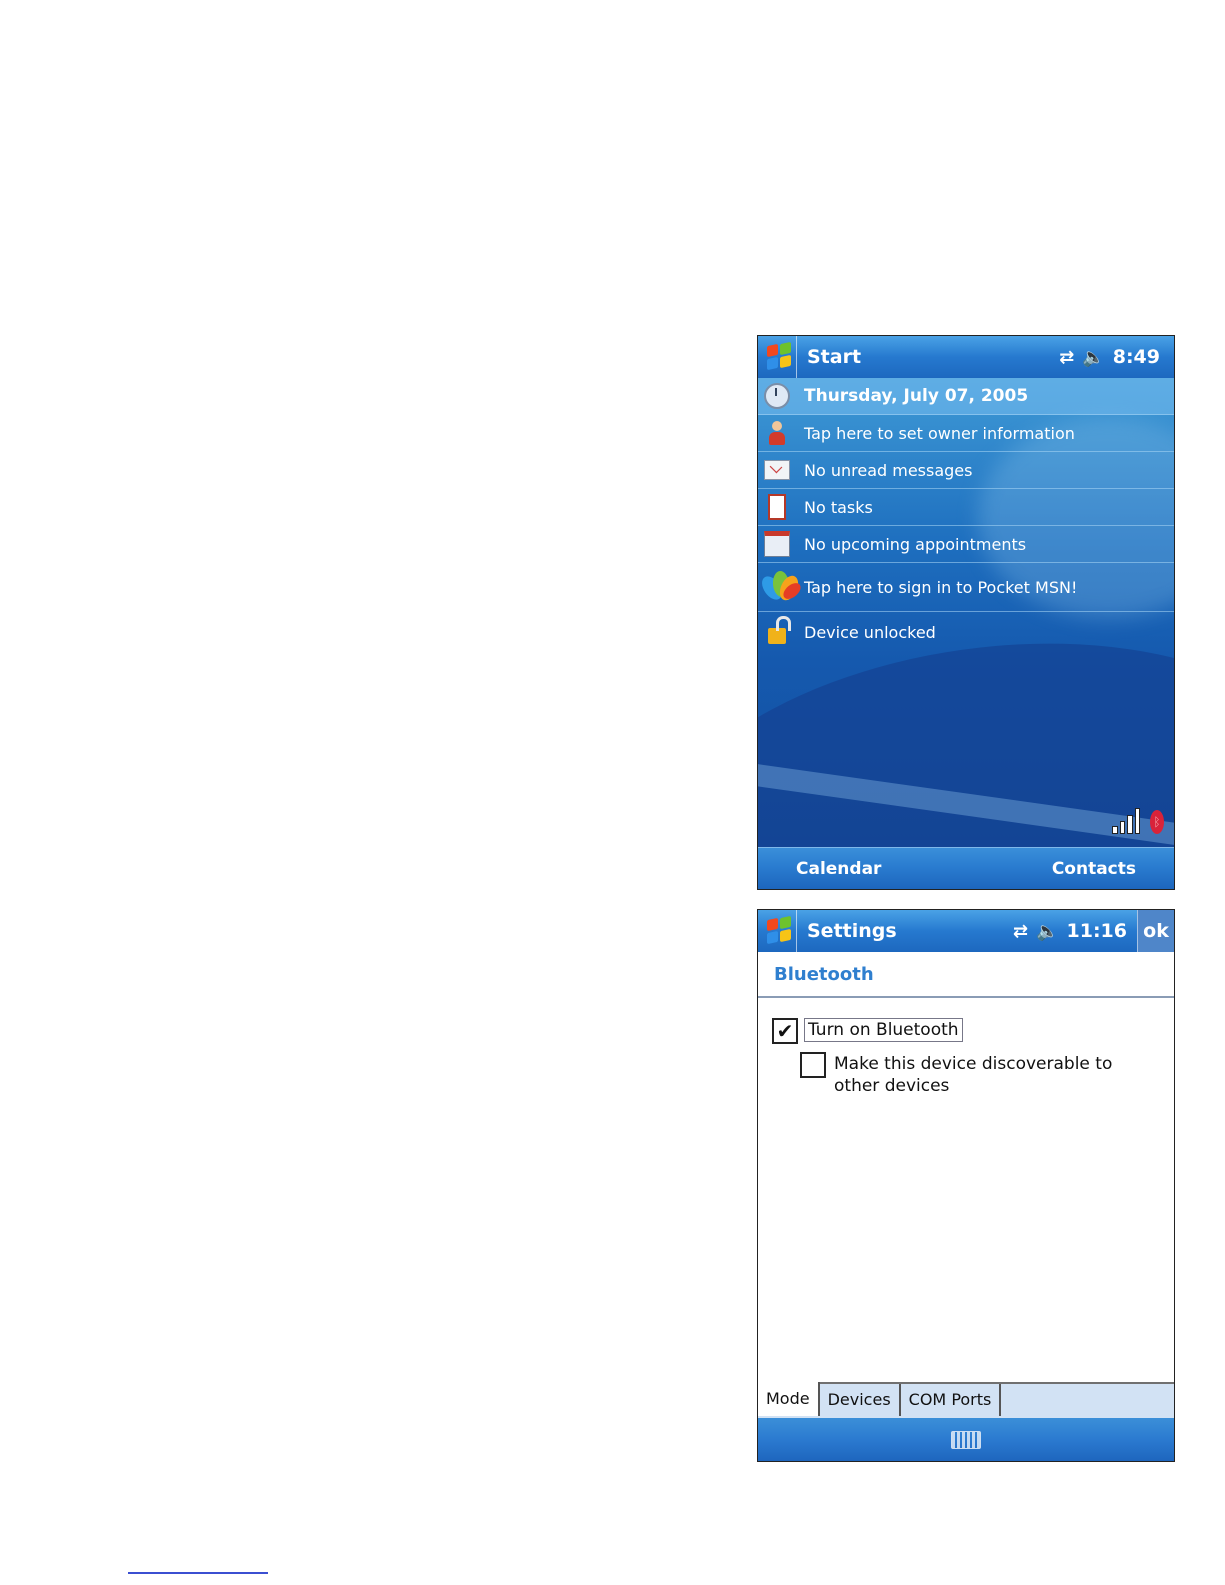 This screenshot has height=1585, width=1225. I want to click on turn-on-bluetooth-checkbox: ✔, so click(785, 1031).